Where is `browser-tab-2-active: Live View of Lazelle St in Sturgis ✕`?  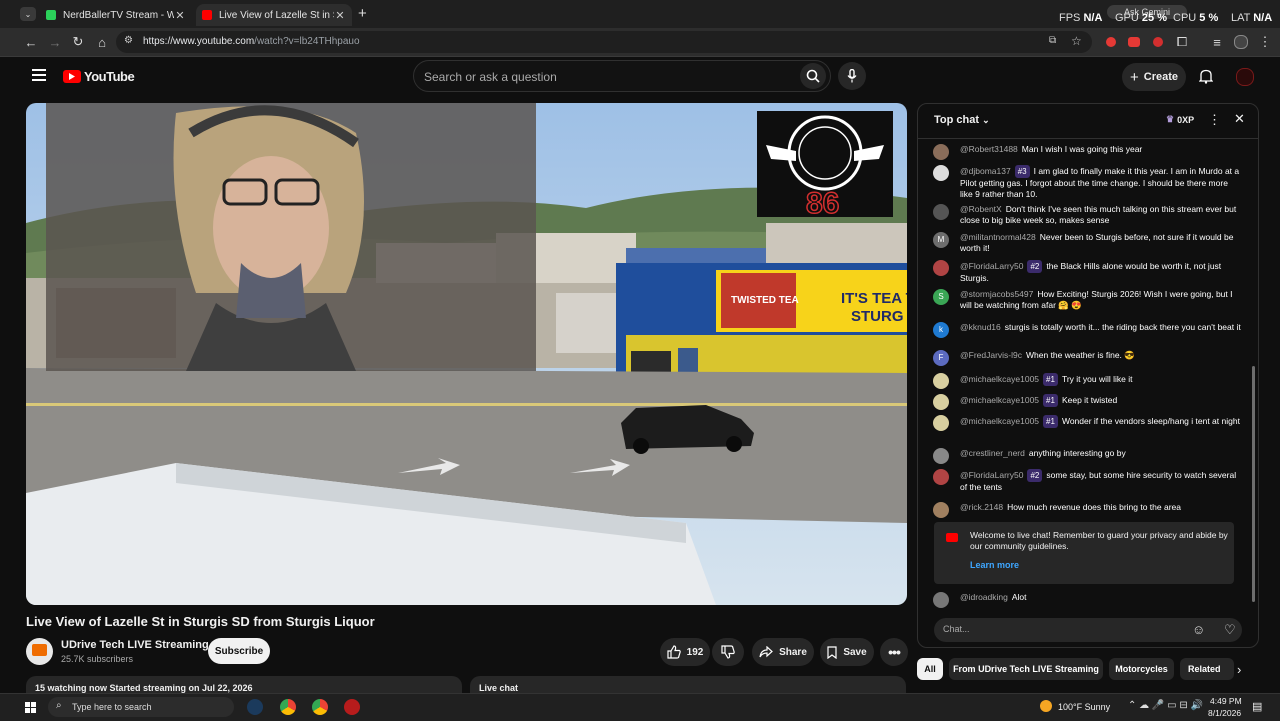 browser-tab-2-active: Live View of Lazelle St in Sturgis ✕ is located at coordinates (274, 15).